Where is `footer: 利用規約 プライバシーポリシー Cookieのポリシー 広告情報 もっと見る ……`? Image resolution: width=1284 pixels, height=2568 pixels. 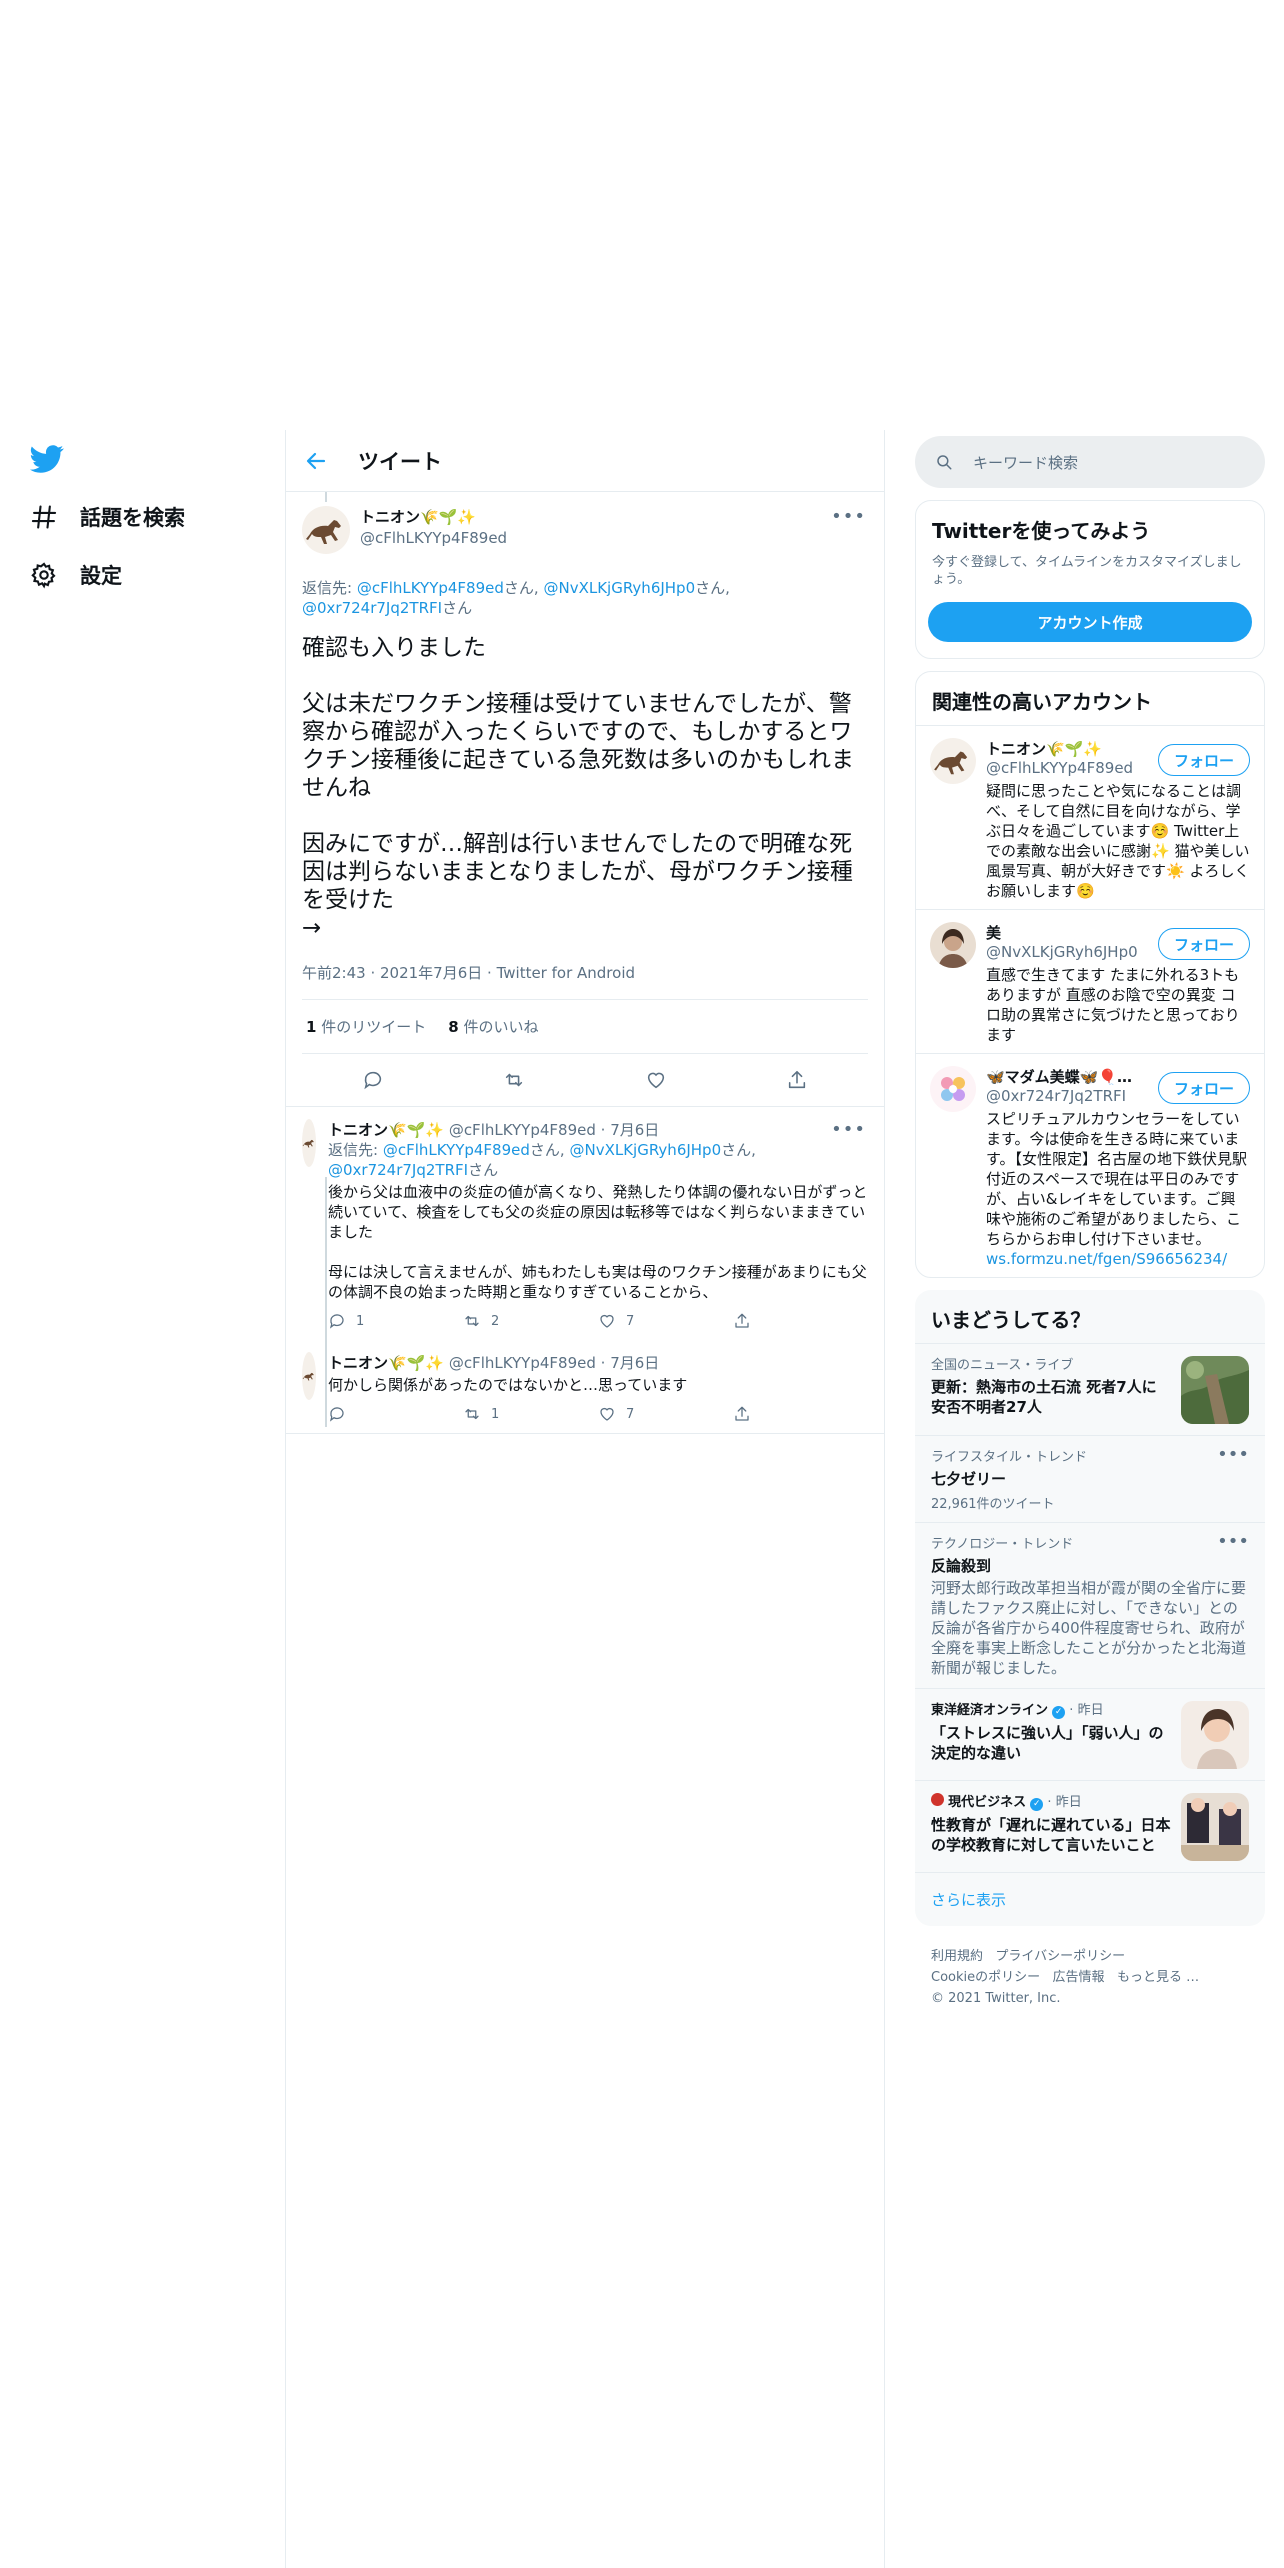 footer: 利用規約 プライバシーポリシー Cookieのポリシー 広告情報 もっと見る …… is located at coordinates (1090, 1977).